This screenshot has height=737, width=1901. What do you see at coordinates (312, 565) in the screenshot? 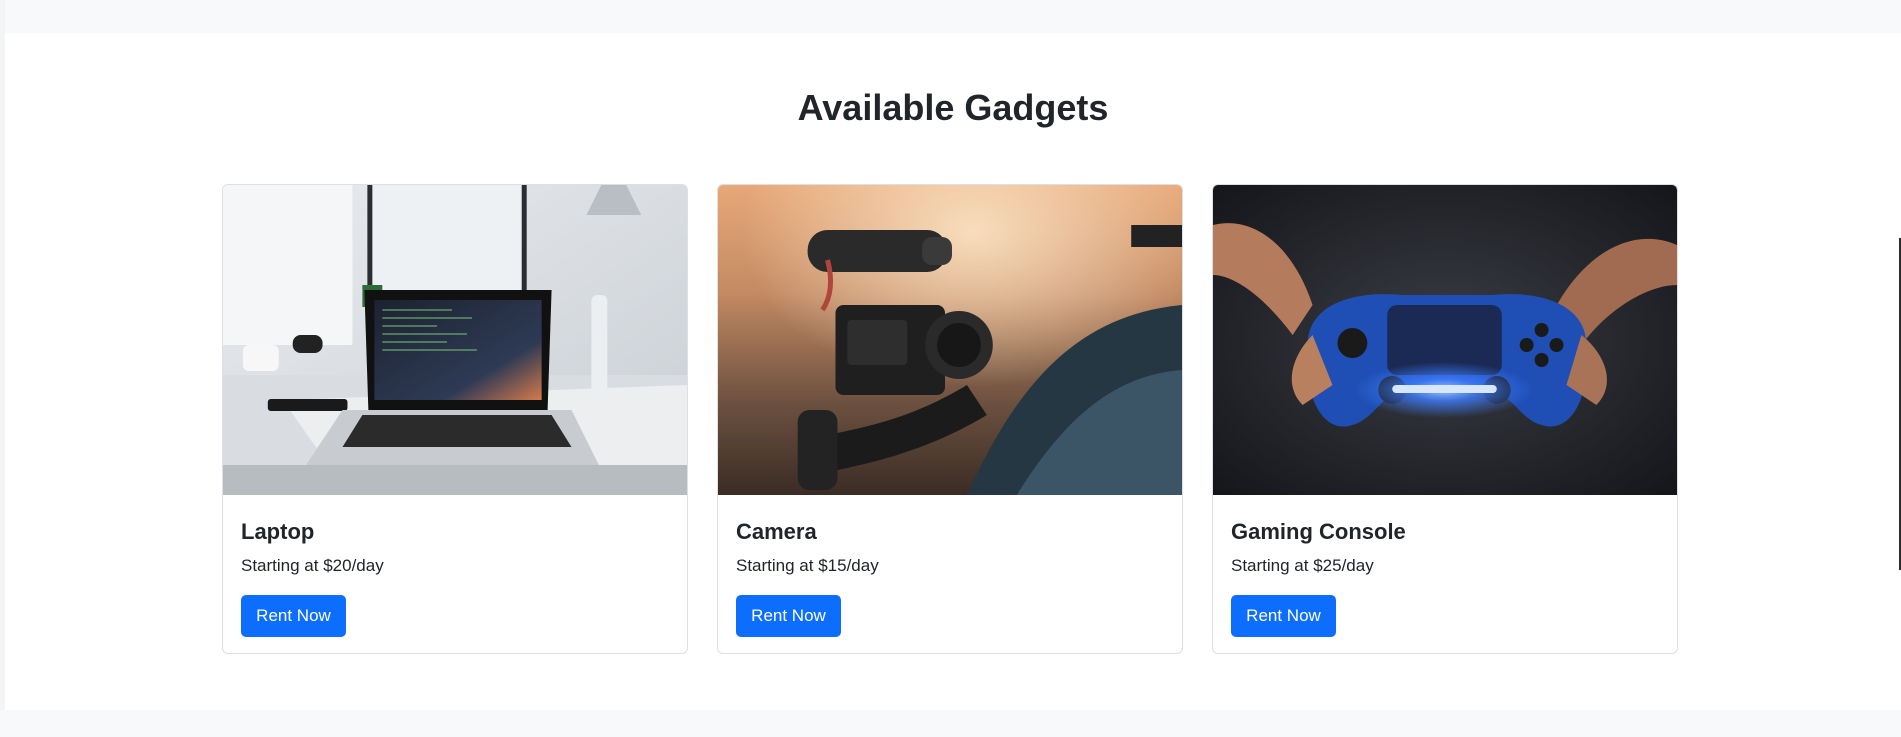
I see `gadget-price: Starting at $20/day` at bounding box center [312, 565].